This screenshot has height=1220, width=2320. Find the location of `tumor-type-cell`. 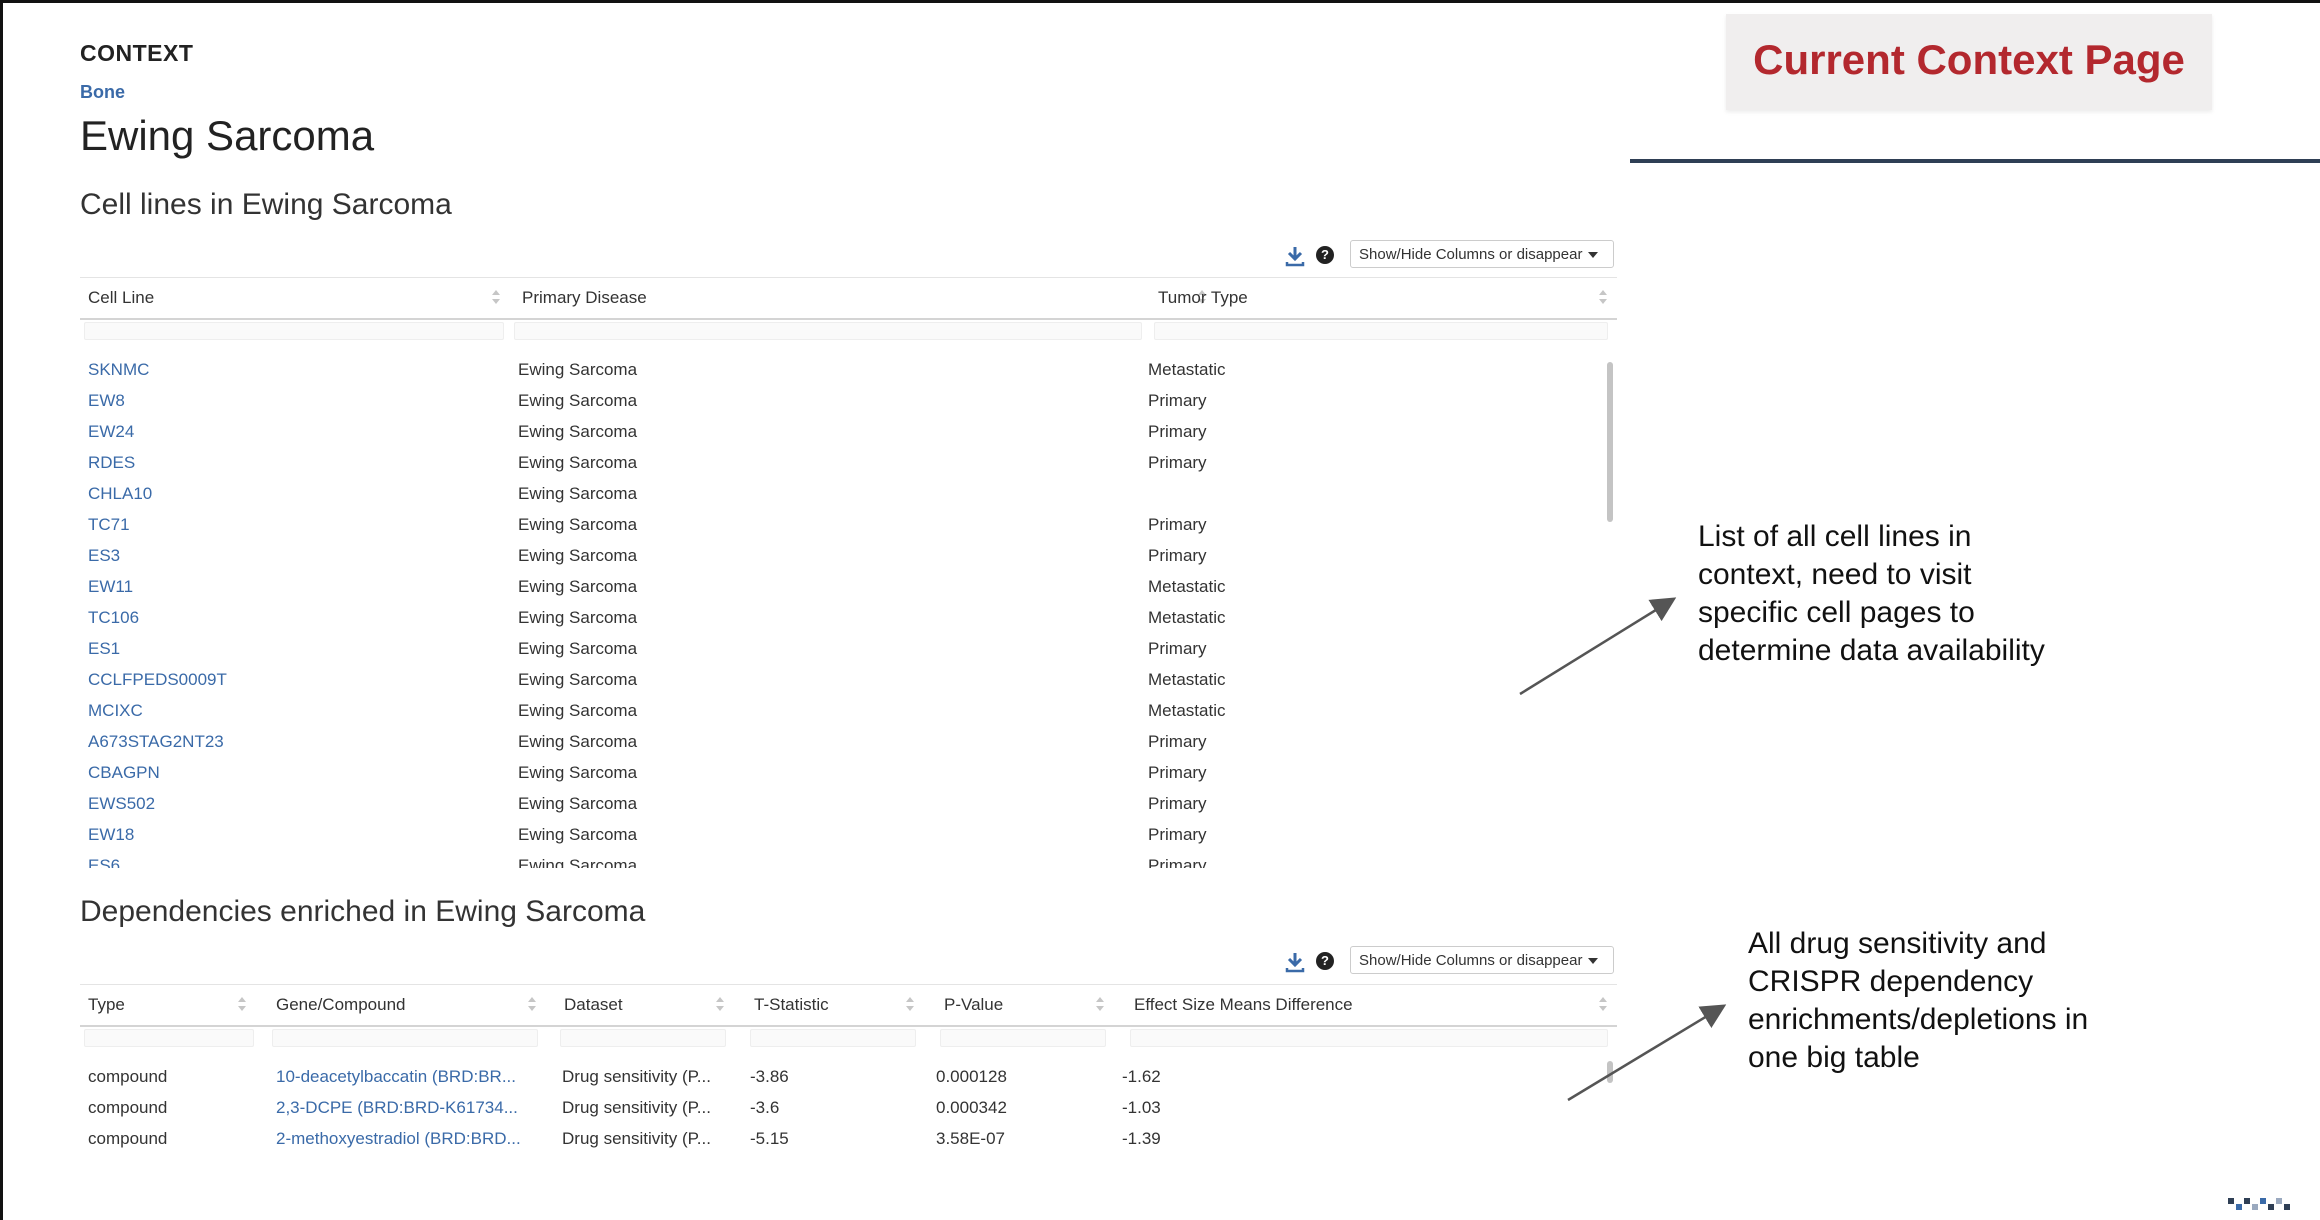

tumor-type-cell is located at coordinates (1368, 493).